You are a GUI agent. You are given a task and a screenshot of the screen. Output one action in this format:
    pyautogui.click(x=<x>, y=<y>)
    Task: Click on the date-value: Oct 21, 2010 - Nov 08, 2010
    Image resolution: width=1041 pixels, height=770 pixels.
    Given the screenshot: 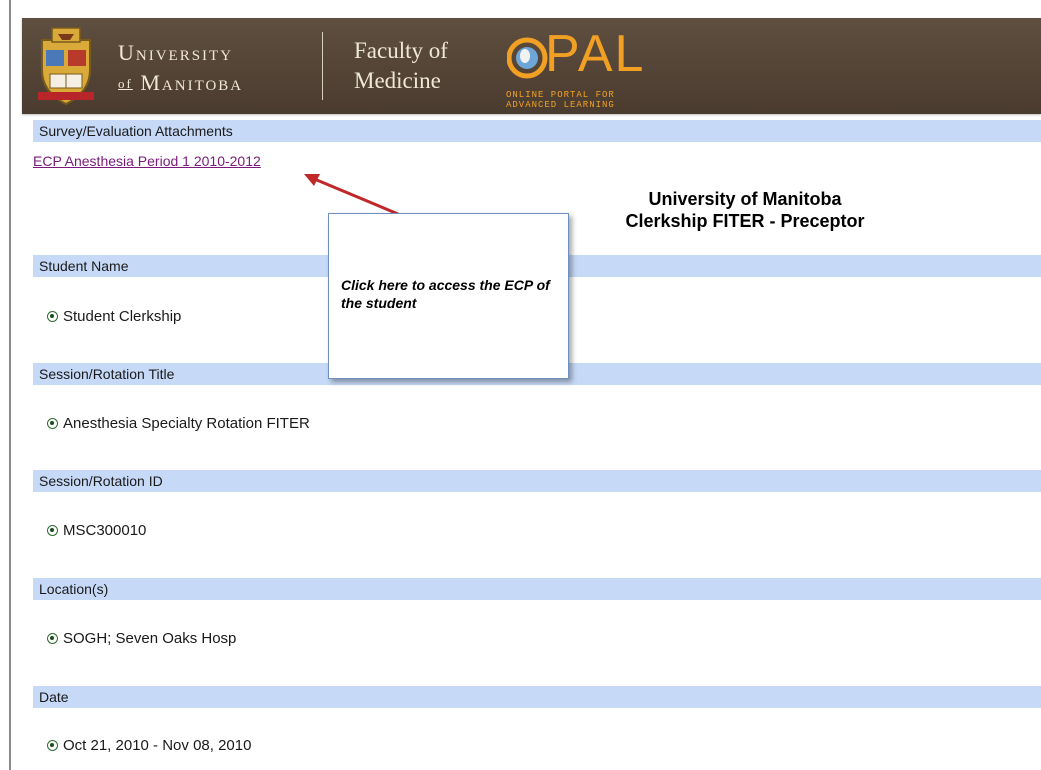 What is the action you would take?
    pyautogui.click(x=157, y=745)
    